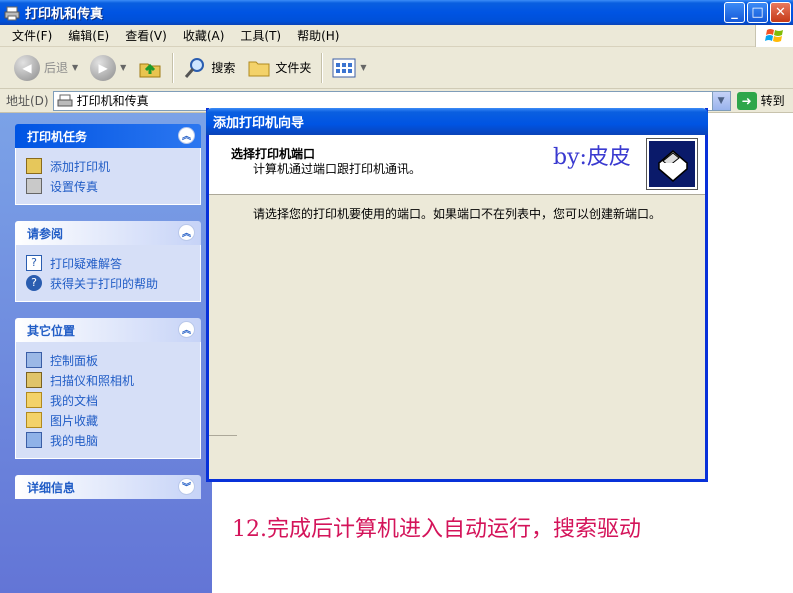  I want to click on scanners-cameras-link: 扫描仪和照相机, so click(108, 380).